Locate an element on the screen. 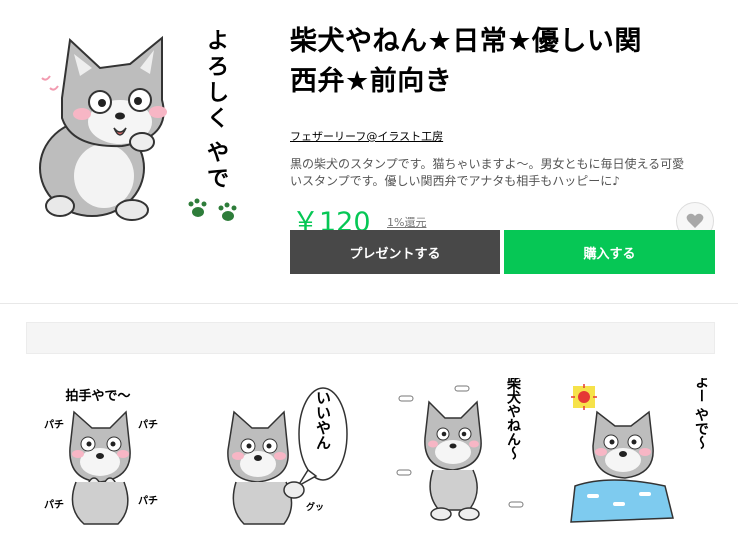 The image size is (738, 533). hero-text-1-char: よ is located at coordinates (218, 41).